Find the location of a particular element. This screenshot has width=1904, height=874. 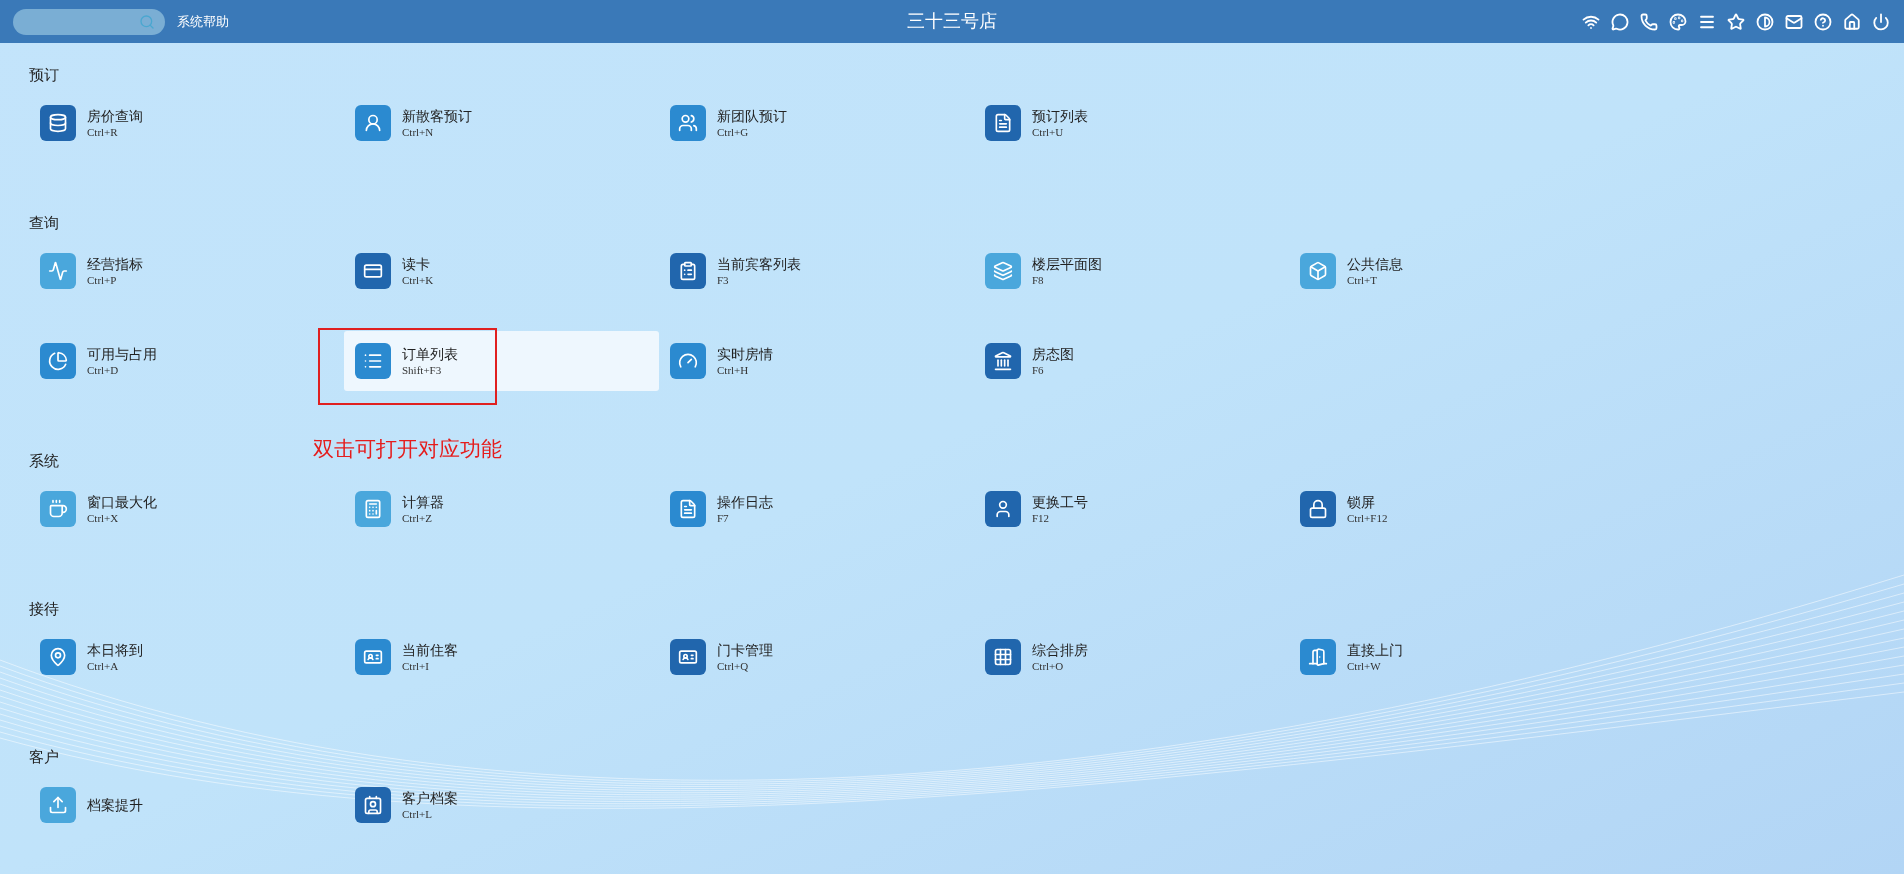

function-tile: 房态图 F6 is located at coordinates (1131, 361).